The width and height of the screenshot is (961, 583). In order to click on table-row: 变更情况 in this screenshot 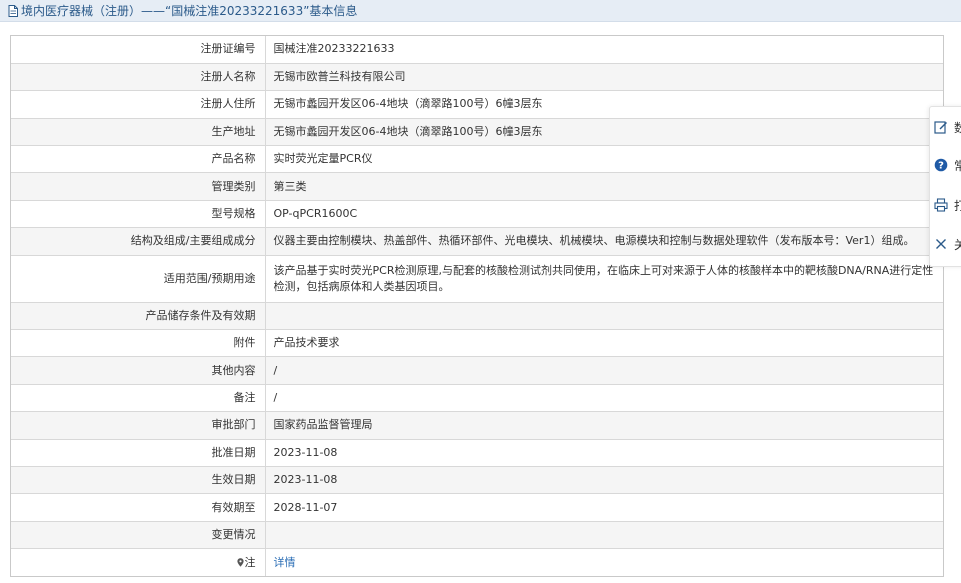, I will do `click(477, 535)`.